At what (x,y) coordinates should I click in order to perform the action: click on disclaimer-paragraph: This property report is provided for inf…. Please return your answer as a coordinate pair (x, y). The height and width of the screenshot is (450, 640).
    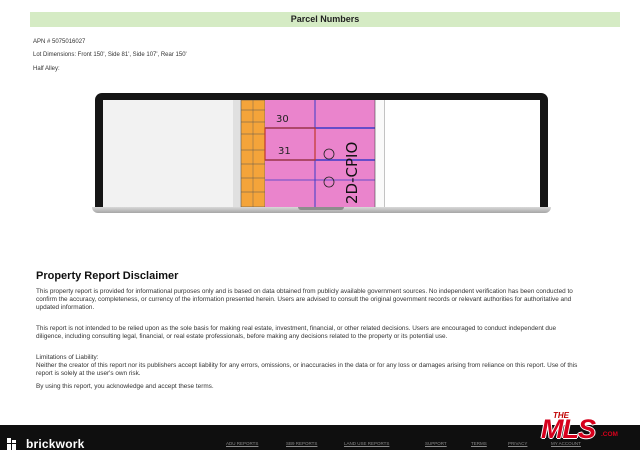
    Looking at the image, I should click on (304, 299).